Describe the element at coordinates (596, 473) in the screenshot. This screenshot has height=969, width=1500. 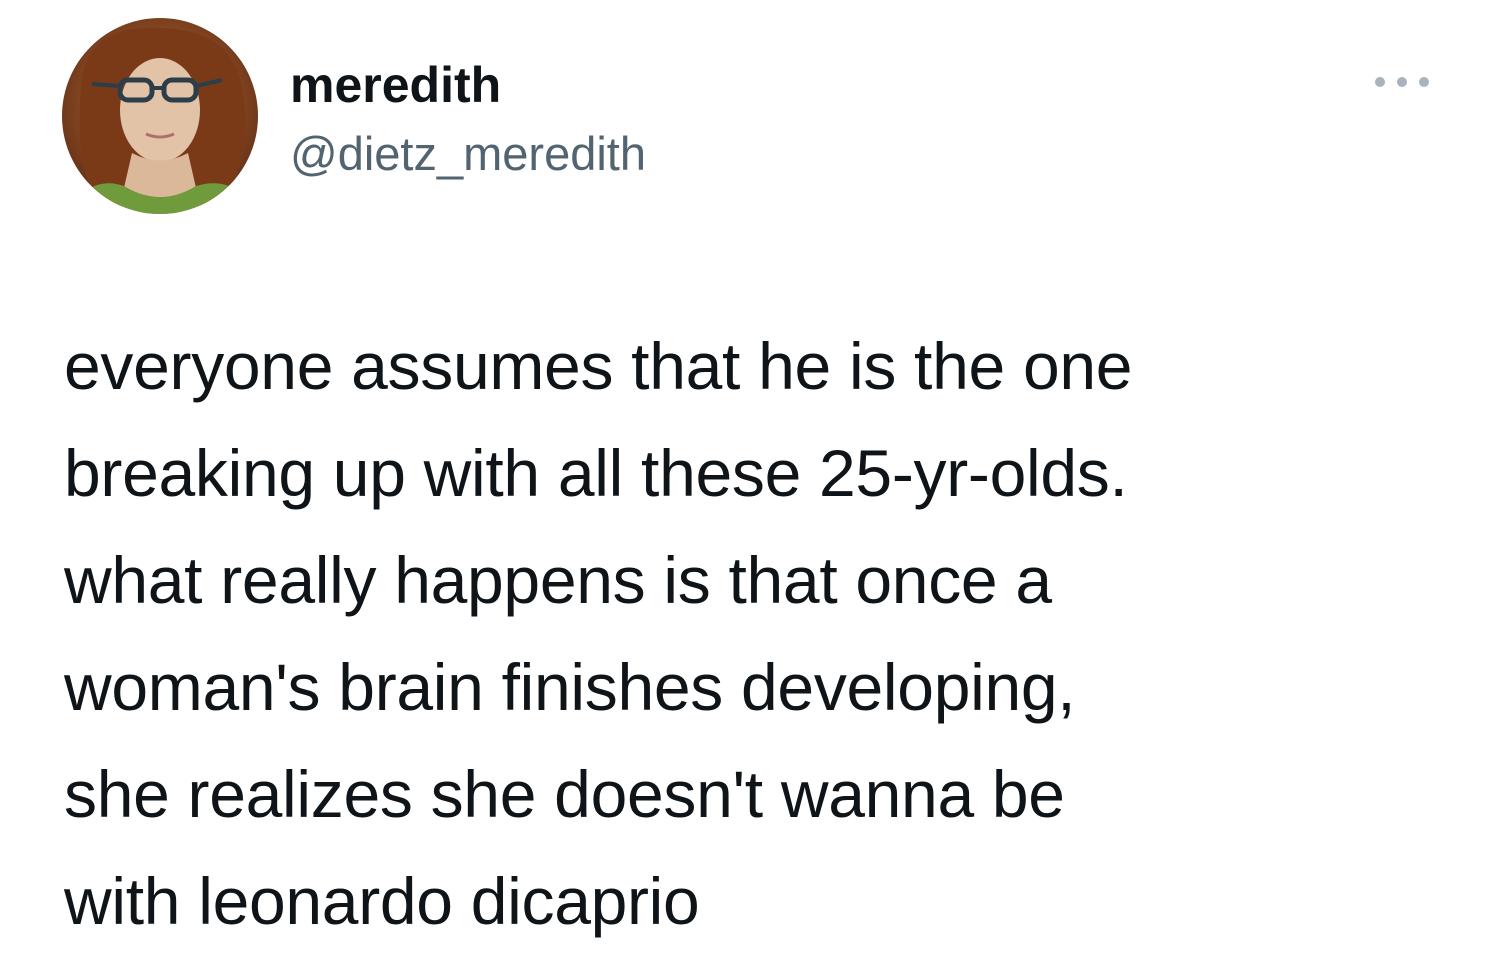
I see `tweet-text-line: breaking up with all these 25-yr-olds.` at that location.